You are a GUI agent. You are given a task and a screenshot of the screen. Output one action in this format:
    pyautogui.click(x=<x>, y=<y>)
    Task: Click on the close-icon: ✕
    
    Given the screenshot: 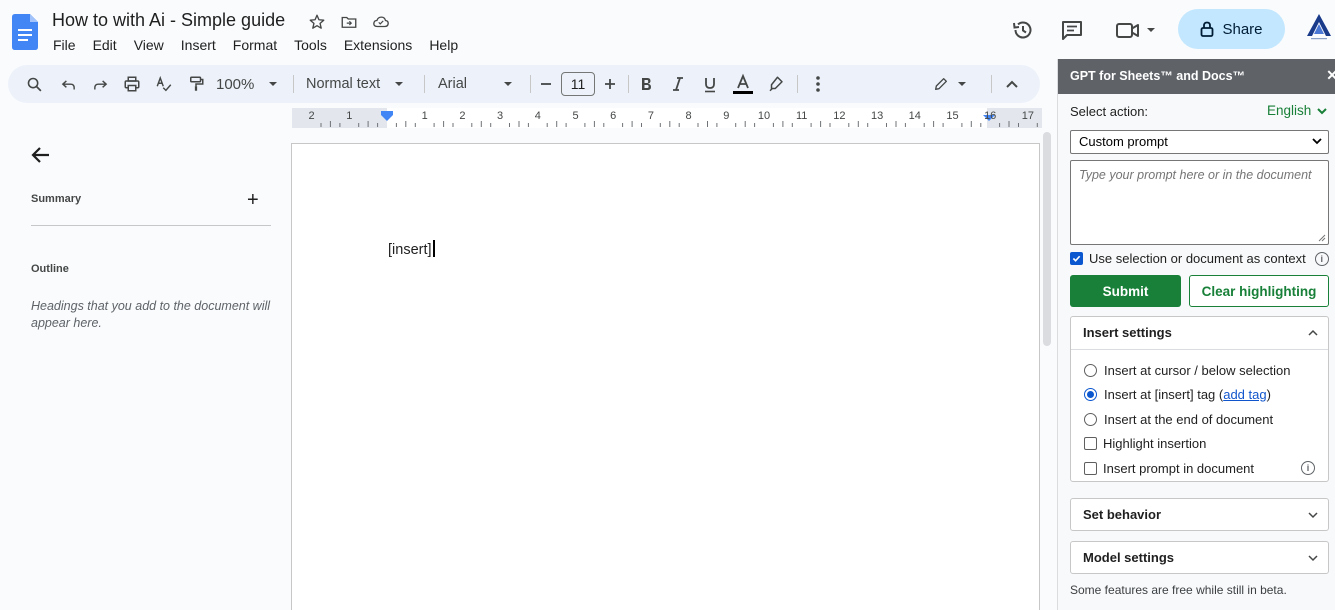 What is the action you would take?
    pyautogui.click(x=1330, y=75)
    